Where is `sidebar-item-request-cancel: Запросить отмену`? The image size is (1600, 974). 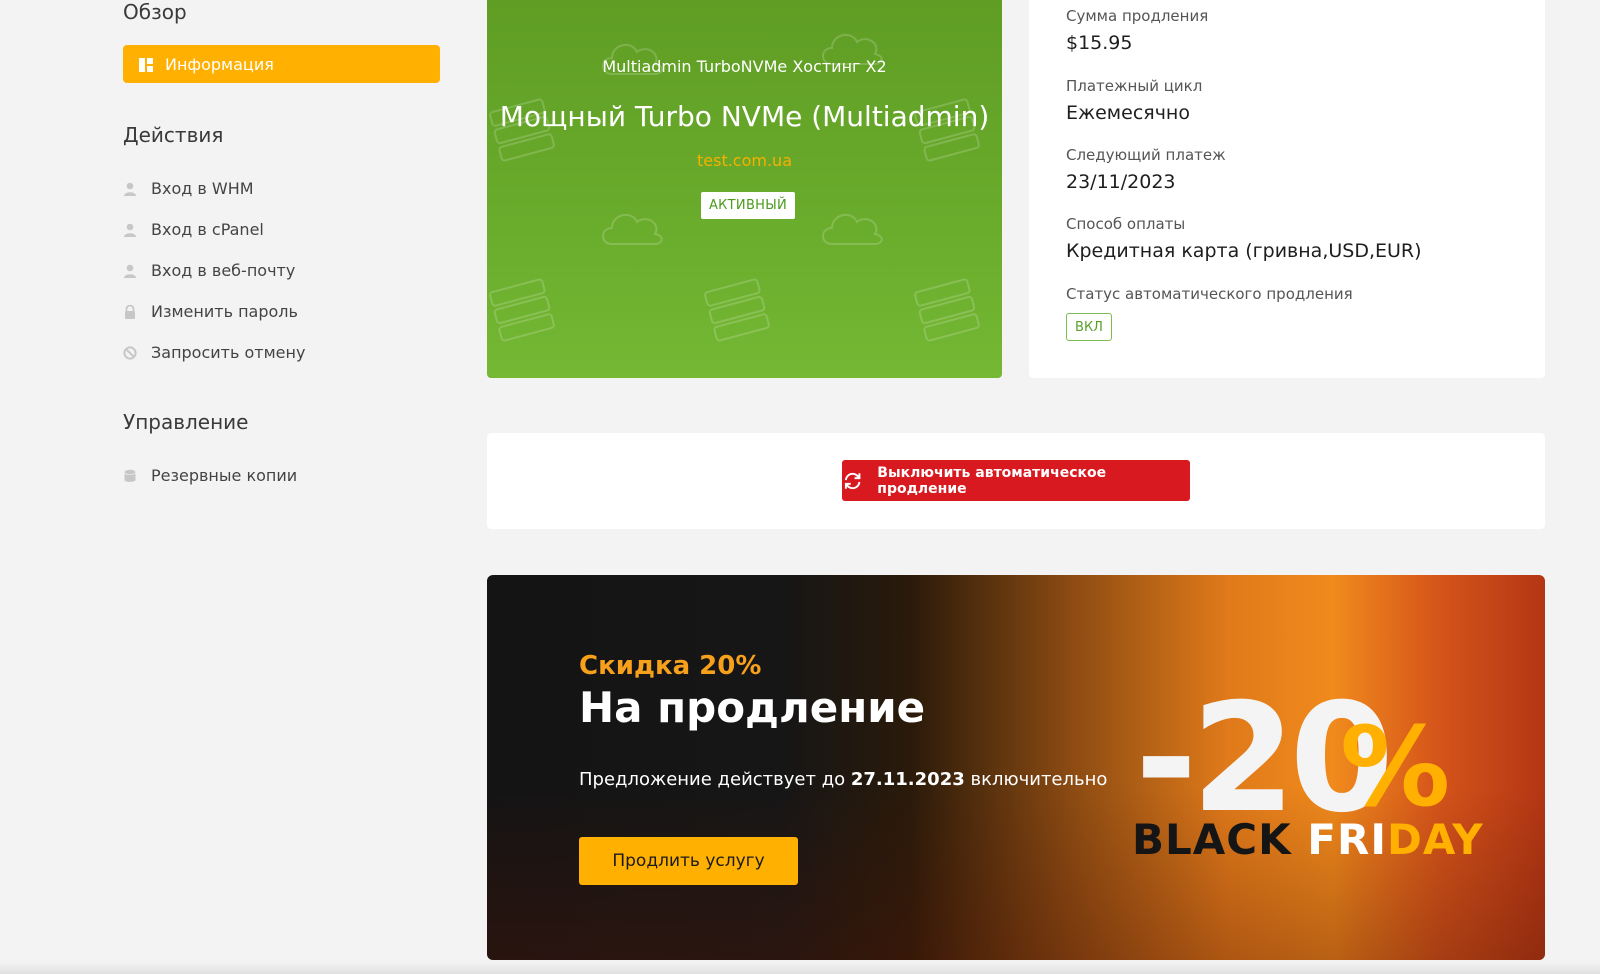 sidebar-item-request-cancel: Запросить отмену is located at coordinates (214, 352).